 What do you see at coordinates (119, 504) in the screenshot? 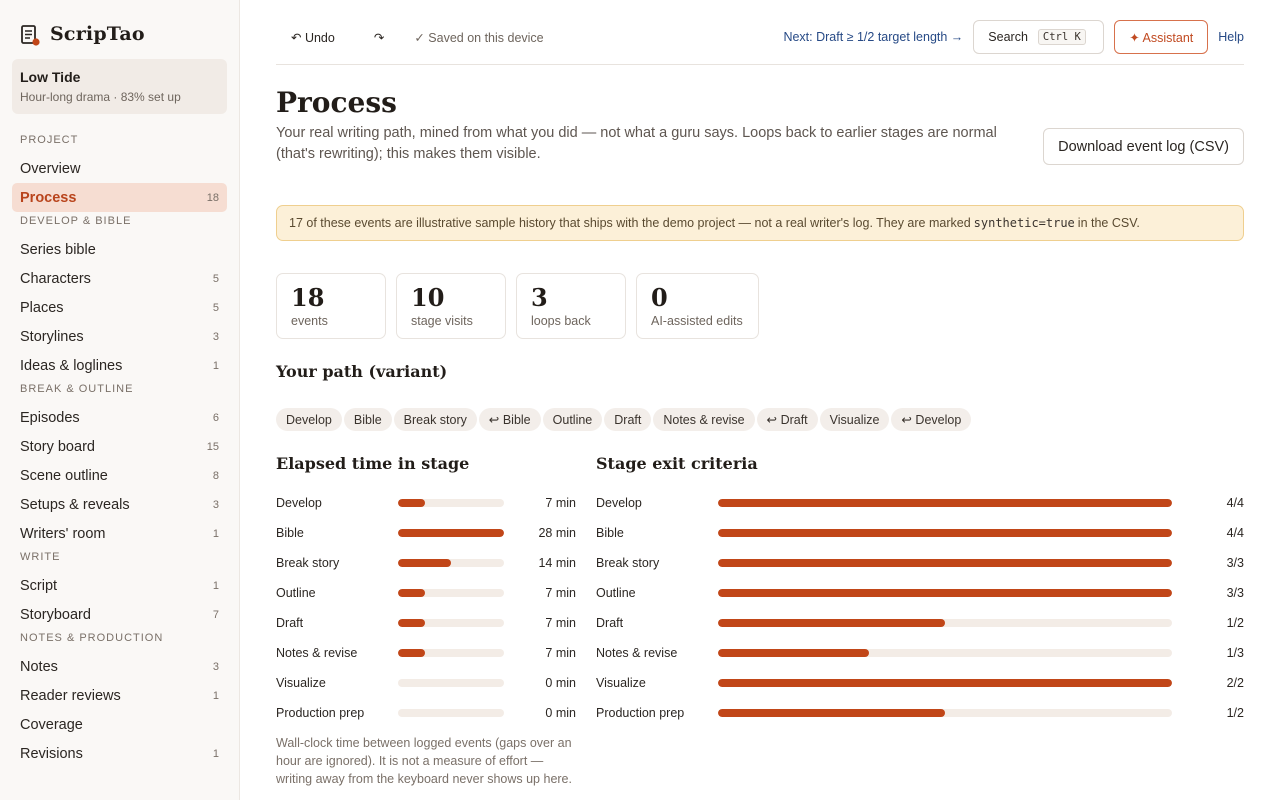
I see `sidebar-item-setups-reveals: Setups & reveals 3` at bounding box center [119, 504].